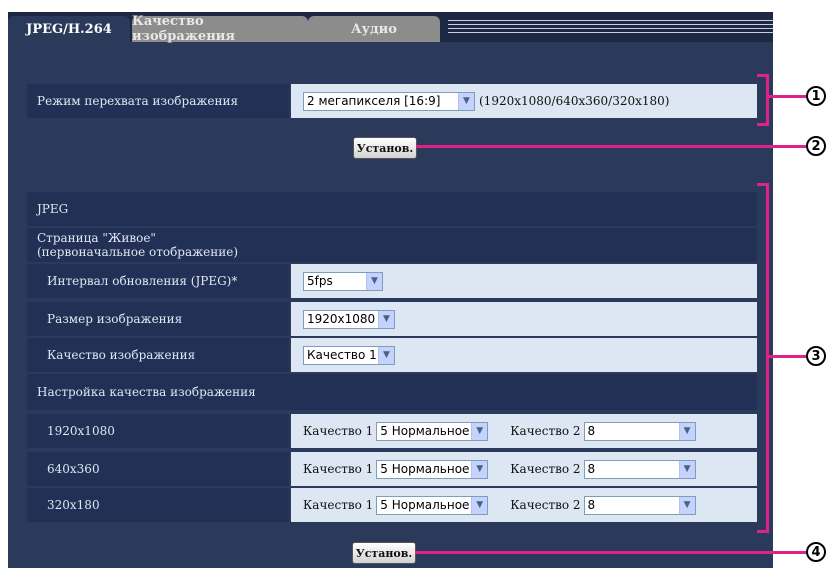 The height and width of the screenshot is (568, 827). I want to click on resolution-label: 640x360, so click(158, 469).